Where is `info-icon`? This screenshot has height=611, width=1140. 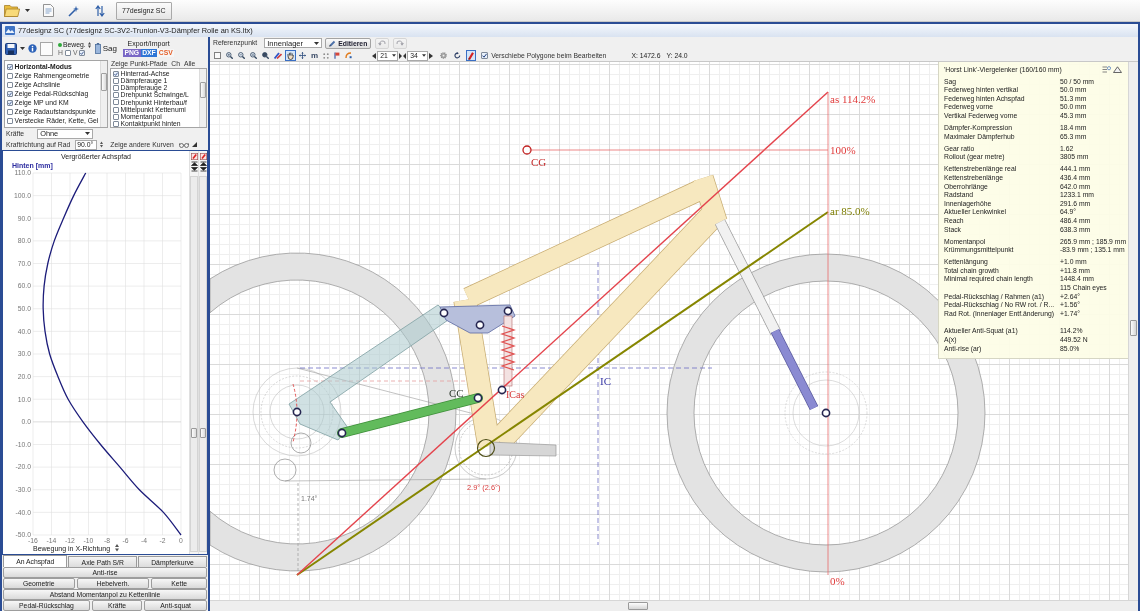
info-icon is located at coordinates (32, 48).